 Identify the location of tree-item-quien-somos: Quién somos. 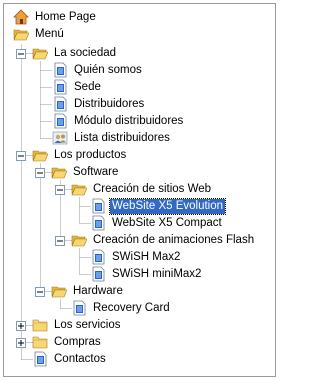
(98, 70).